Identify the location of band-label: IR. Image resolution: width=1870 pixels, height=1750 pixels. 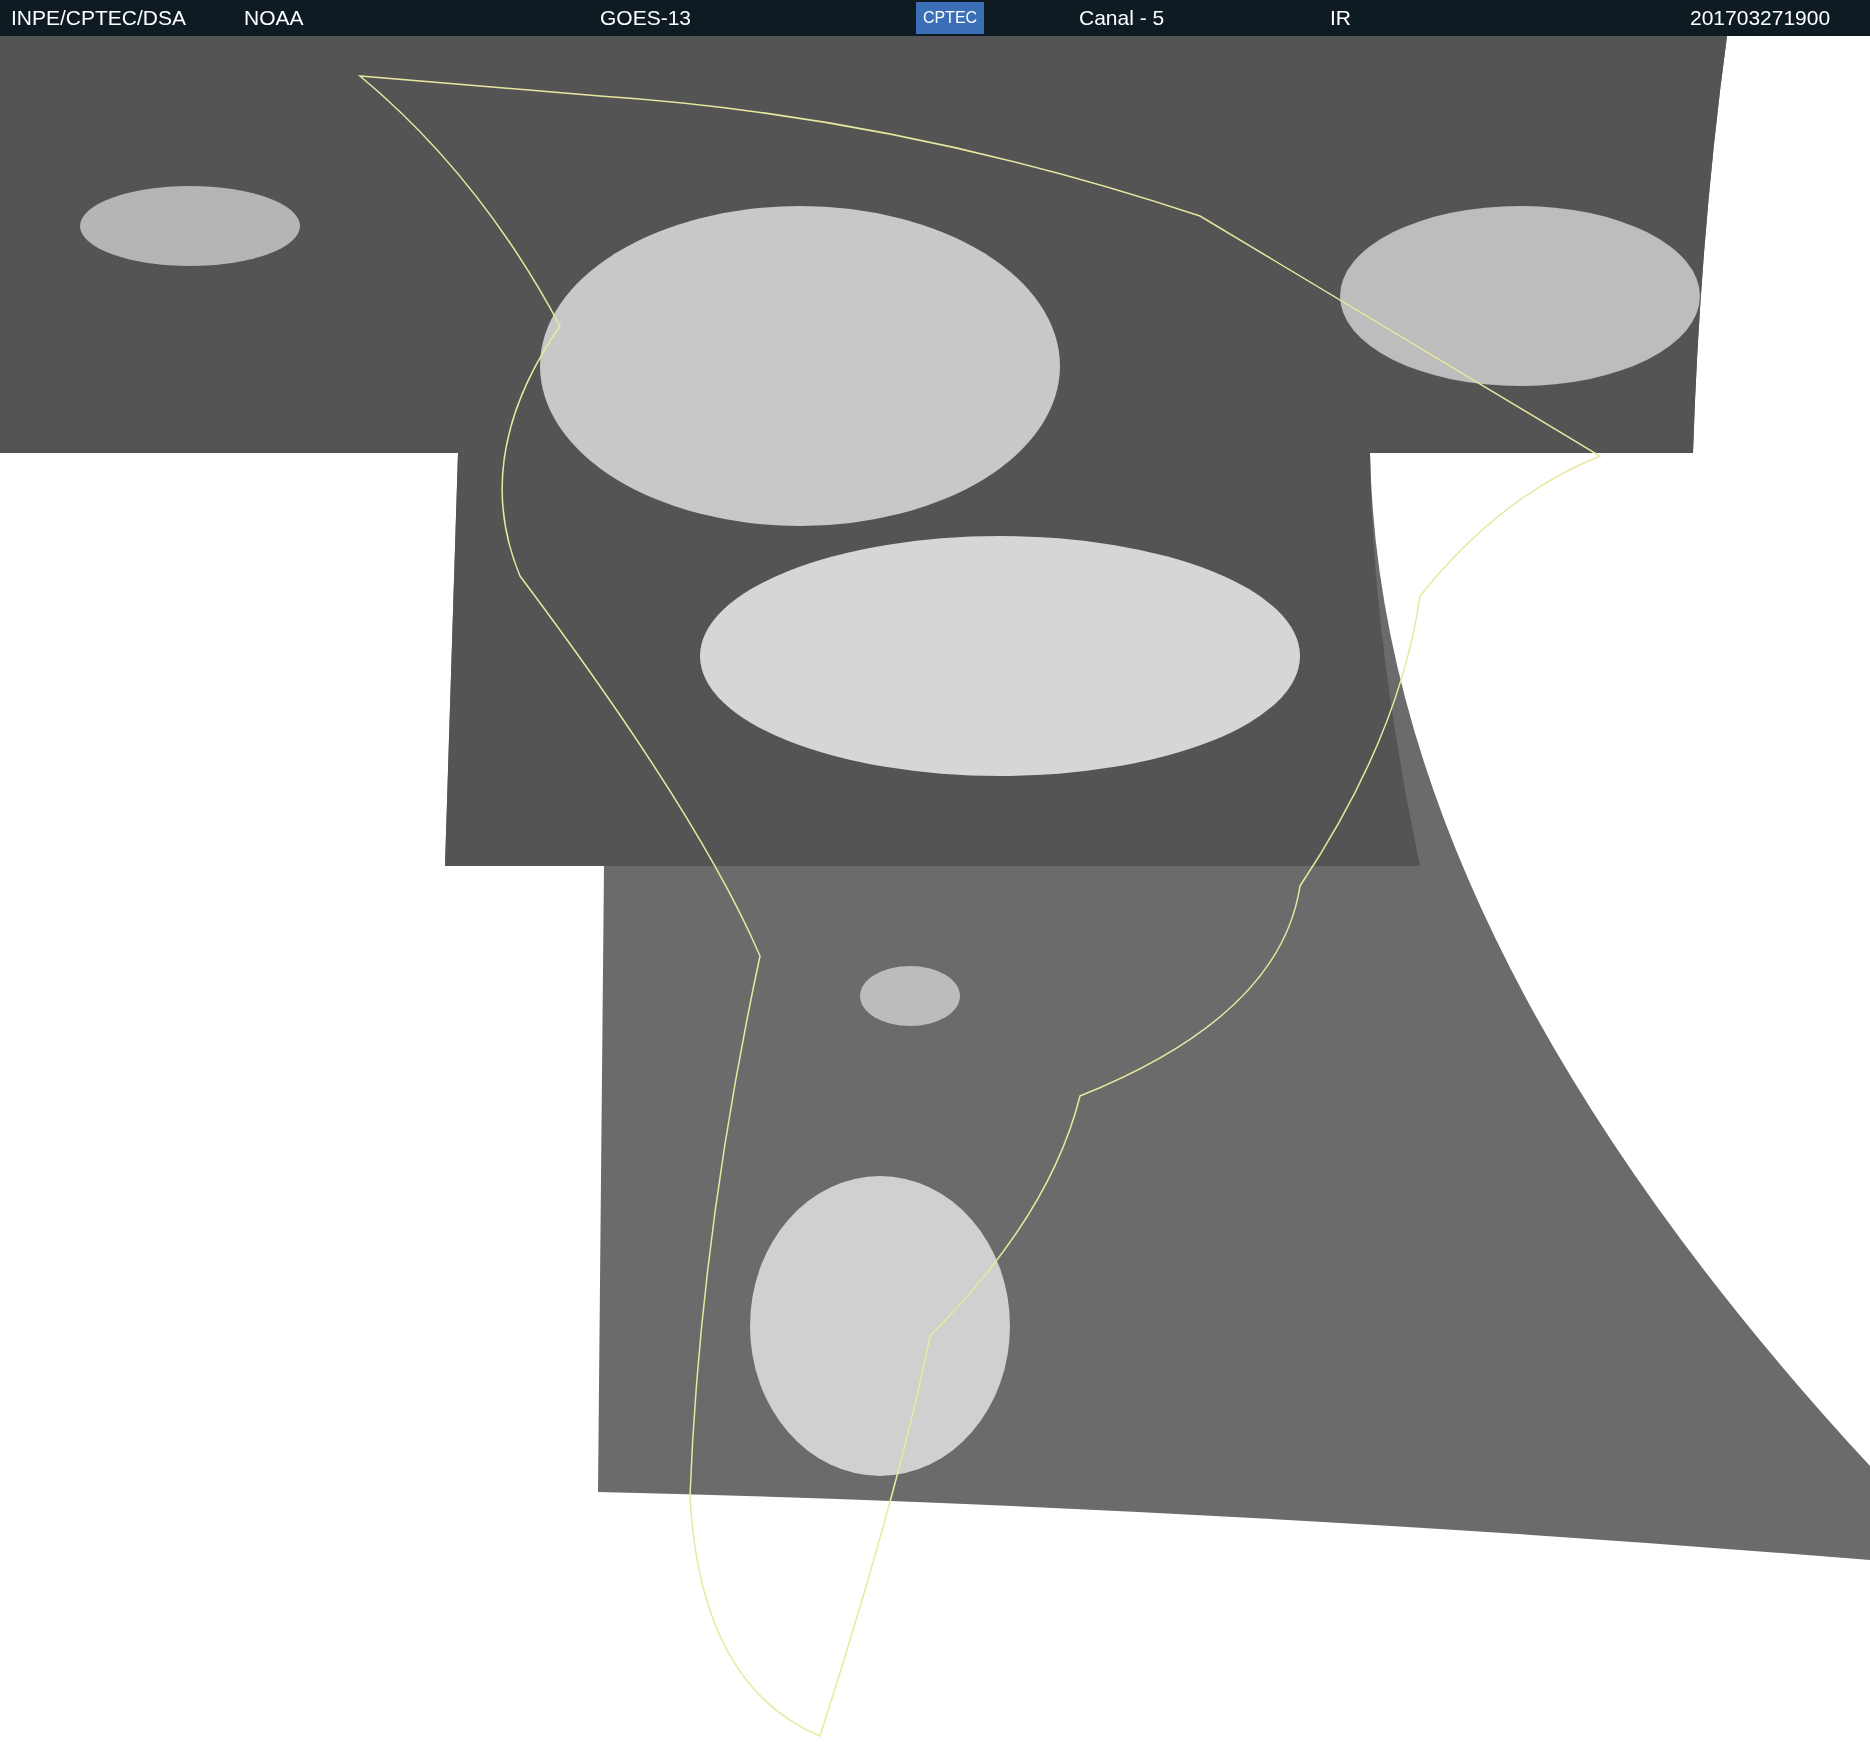
(1340, 18).